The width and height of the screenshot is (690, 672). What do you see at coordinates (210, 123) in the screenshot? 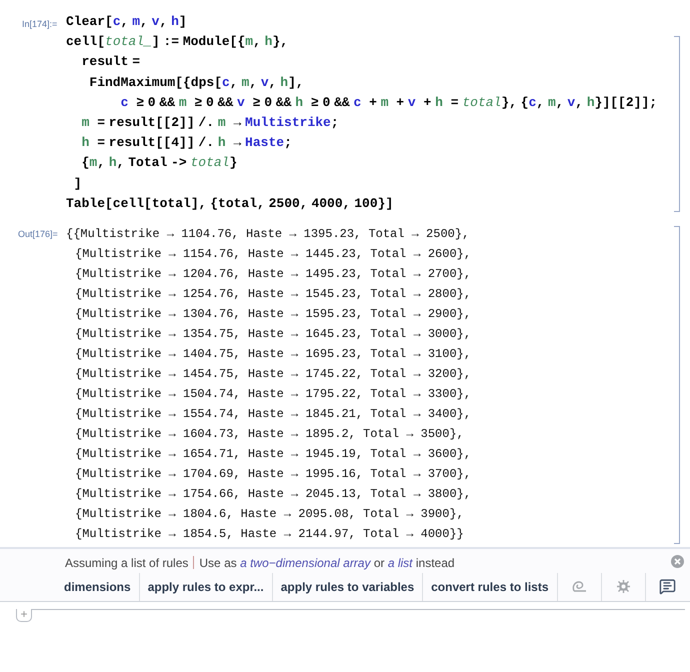
I see `code-line: m = result[[2]] /. m → Multistrike;` at bounding box center [210, 123].